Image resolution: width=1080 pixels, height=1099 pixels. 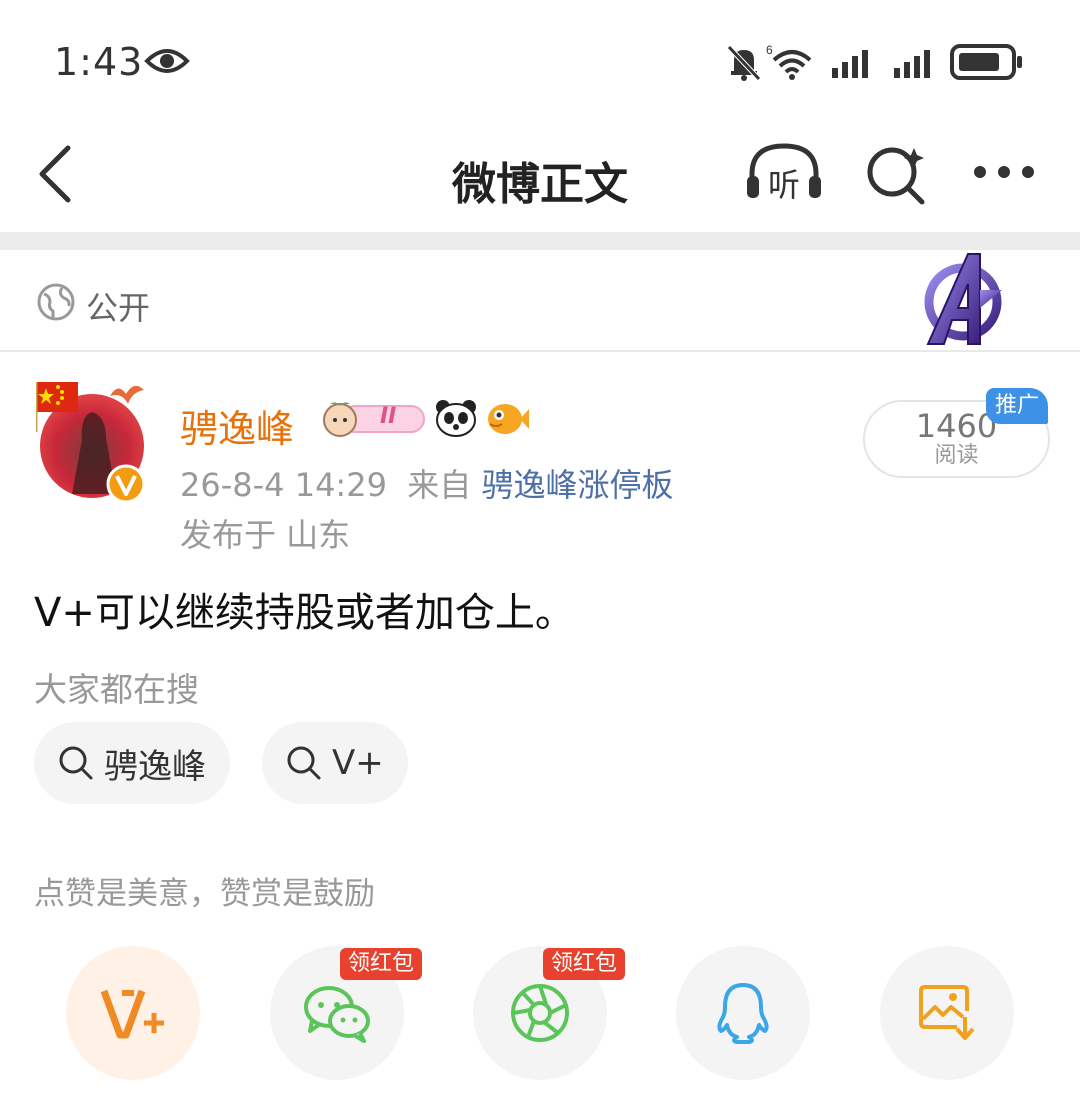 I want to click on divider, so click(x=540, y=351).